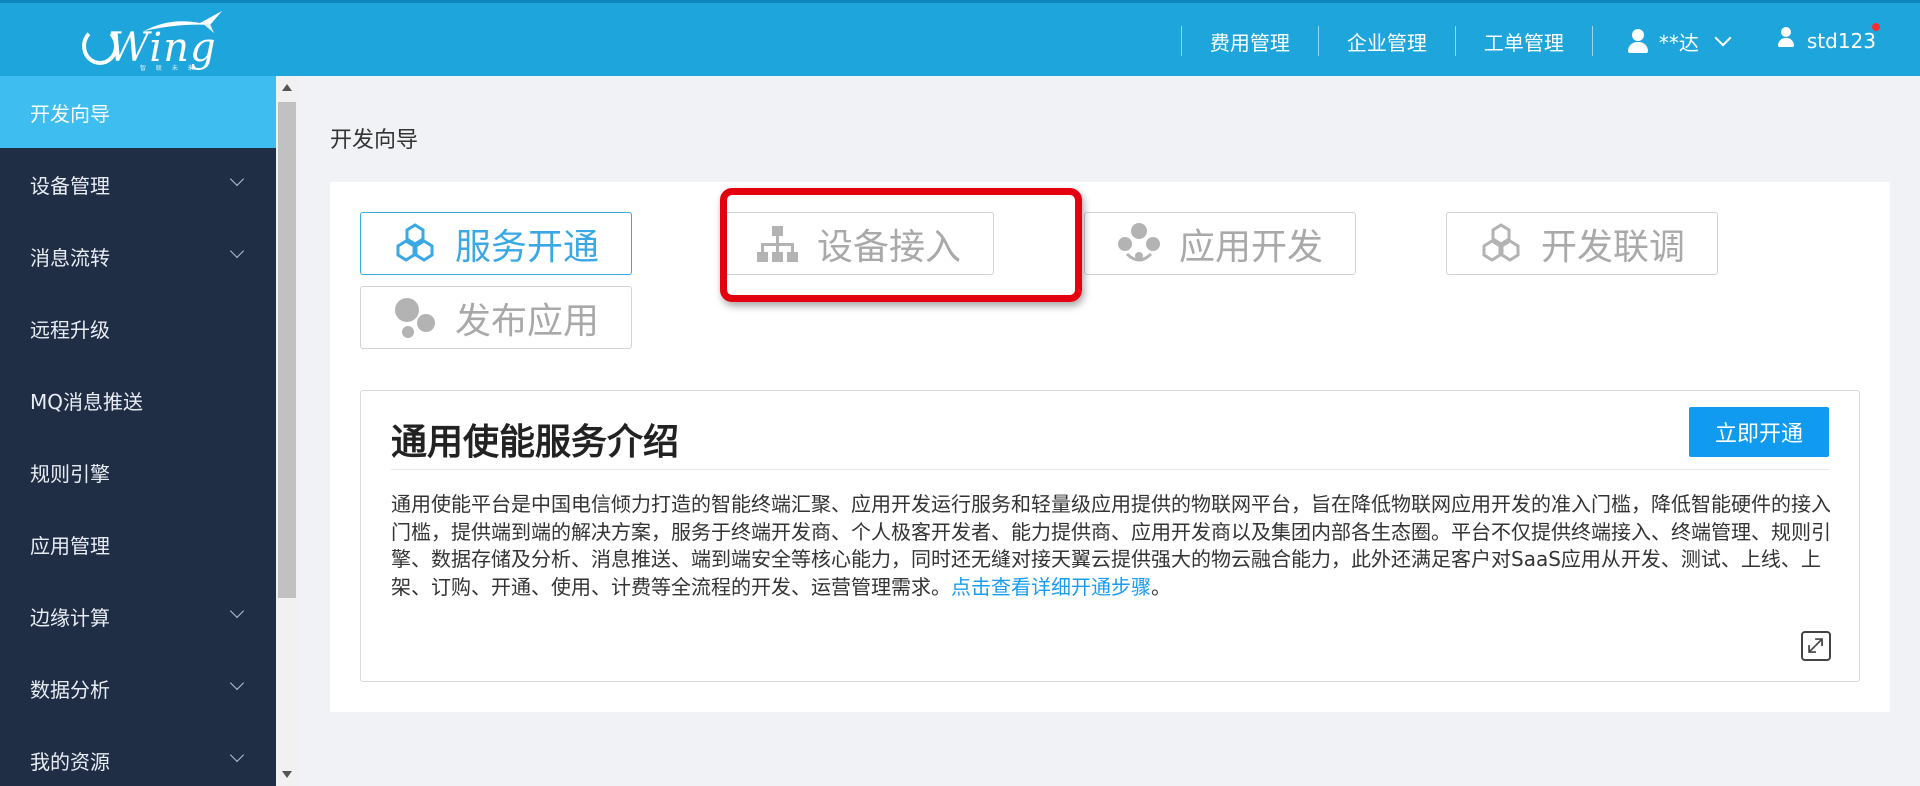 The height and width of the screenshot is (786, 1920). Describe the element at coordinates (138, 328) in the screenshot. I see `sidebar-item-remote-upgrade: 远程升级` at that location.